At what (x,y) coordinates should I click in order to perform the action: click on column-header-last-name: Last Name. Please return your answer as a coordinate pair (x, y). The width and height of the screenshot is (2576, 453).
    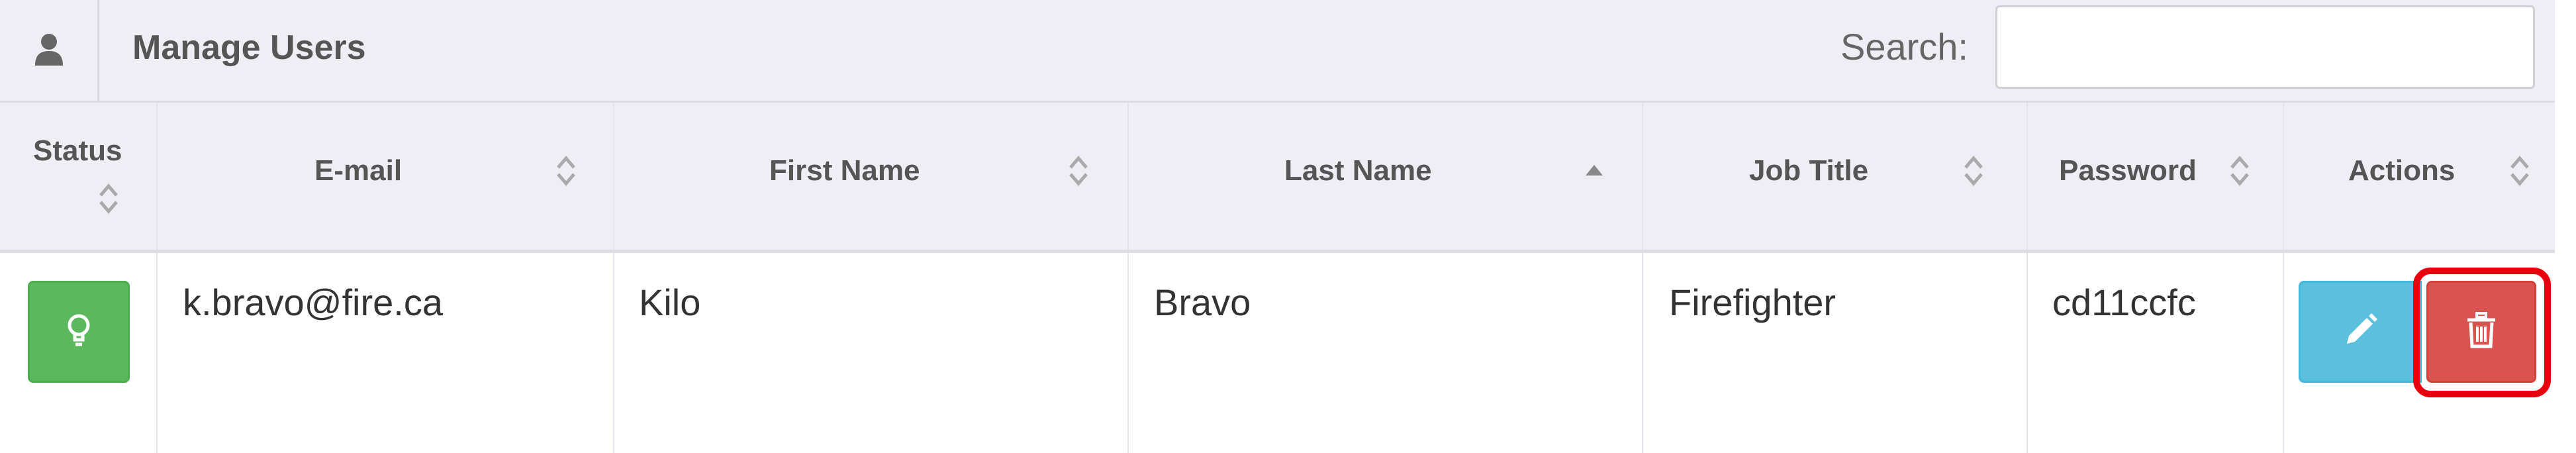
    Looking at the image, I should click on (1386, 176).